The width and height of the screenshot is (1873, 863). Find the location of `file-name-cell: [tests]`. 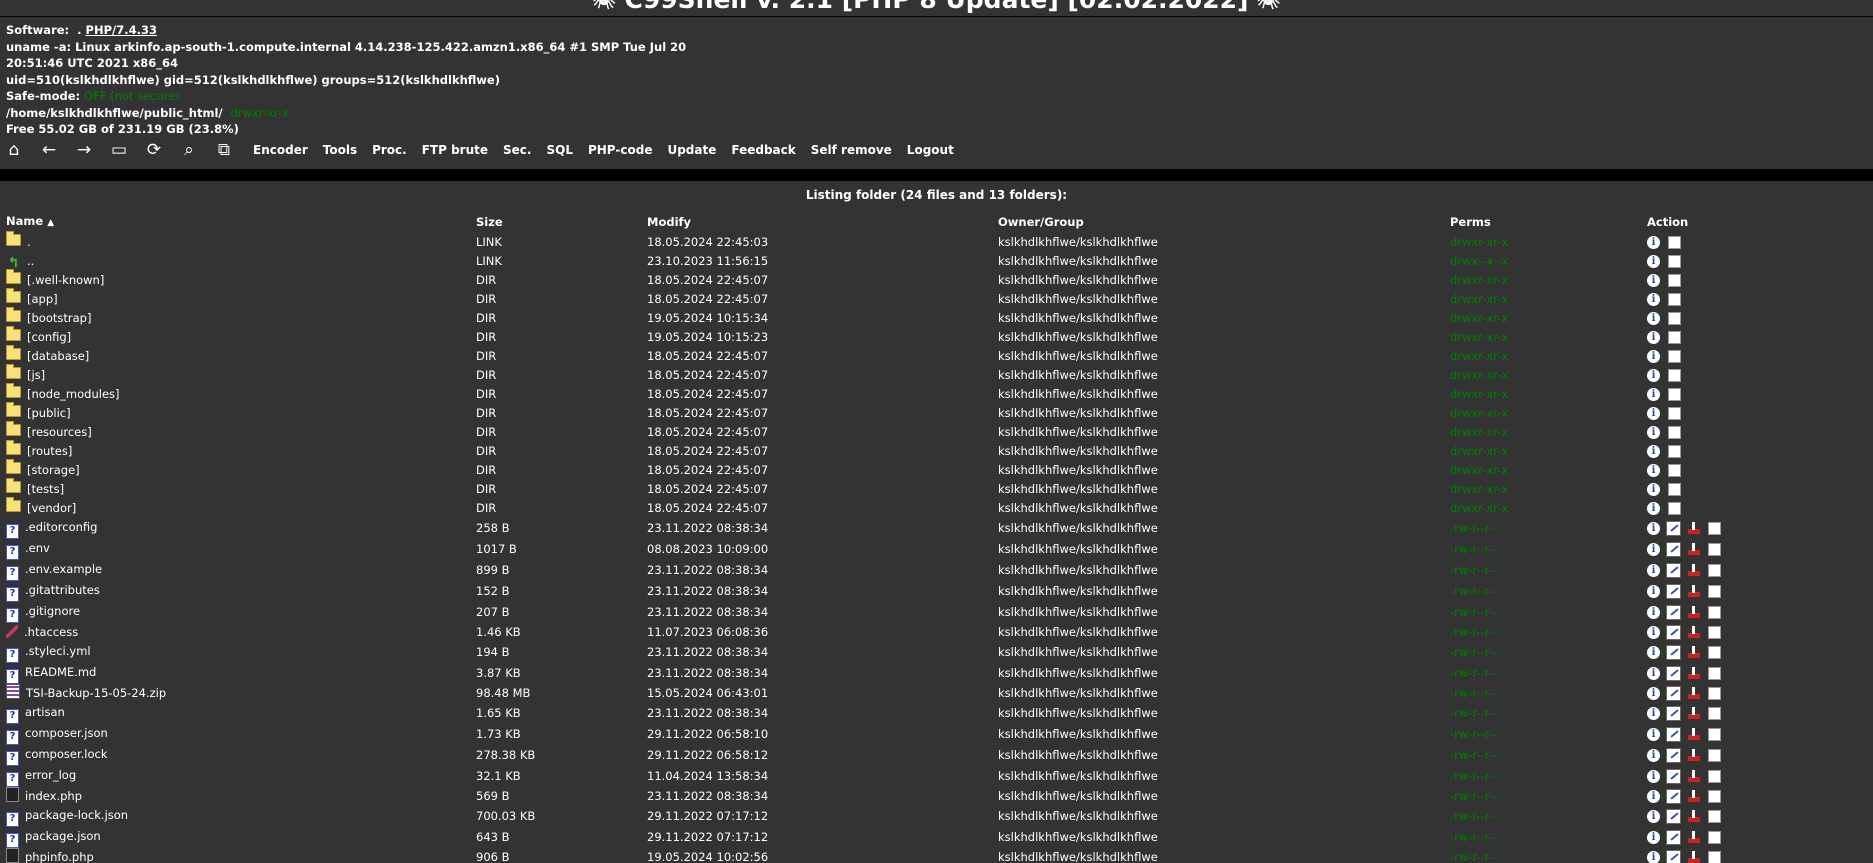

file-name-cell: [tests] is located at coordinates (241, 488).